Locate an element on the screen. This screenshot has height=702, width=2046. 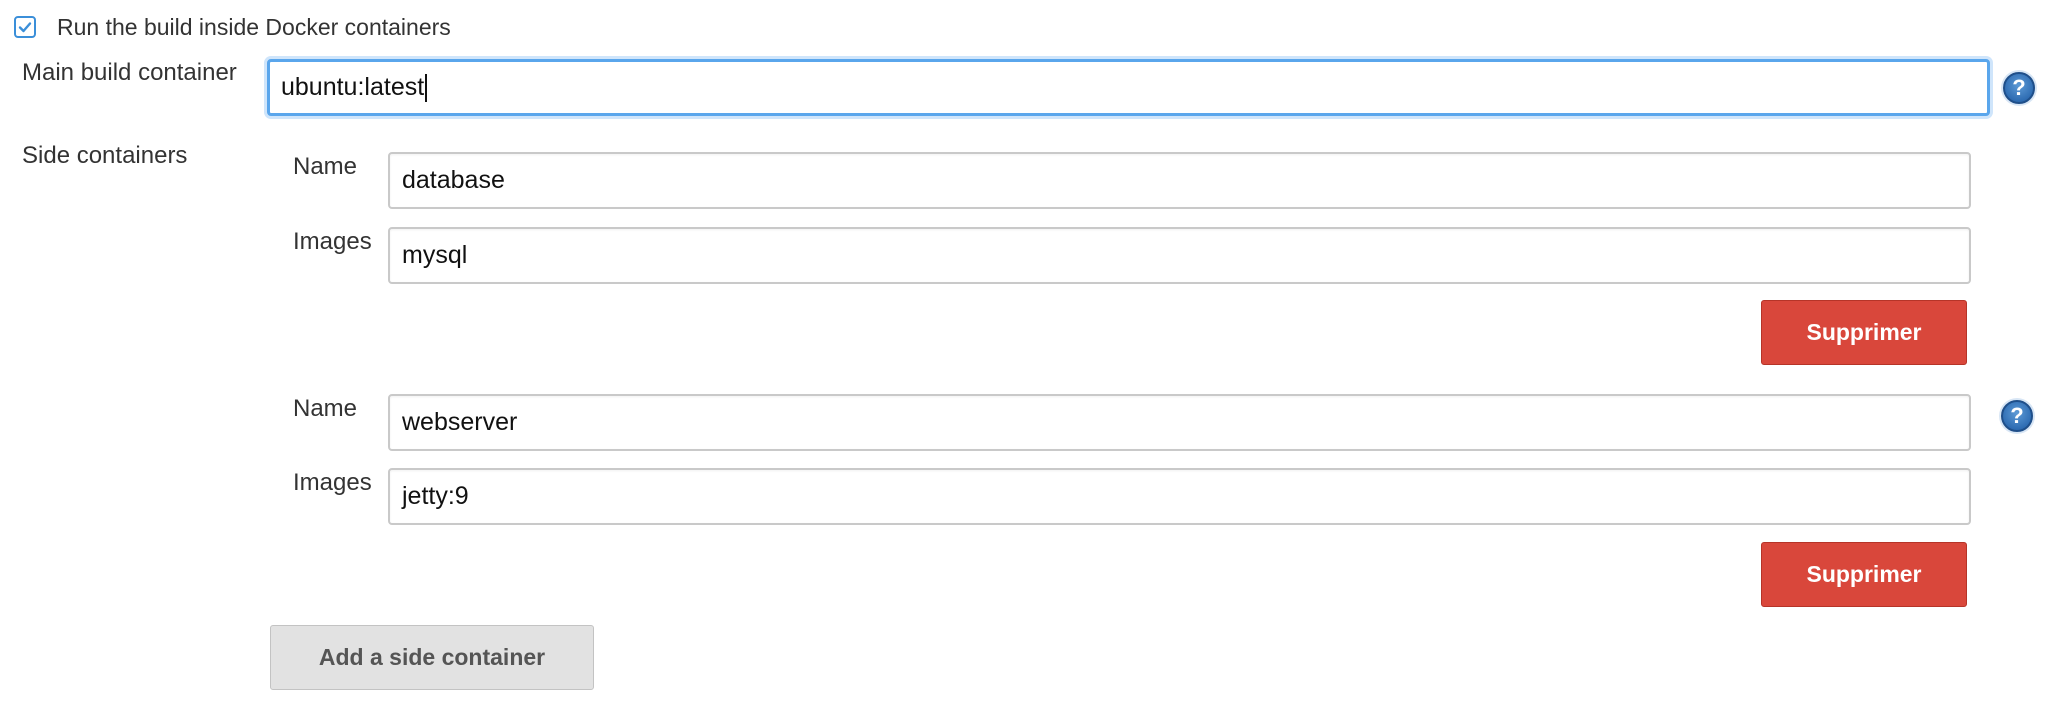
run-in-docker-label: Run the build inside Docker containers is located at coordinates (254, 27).